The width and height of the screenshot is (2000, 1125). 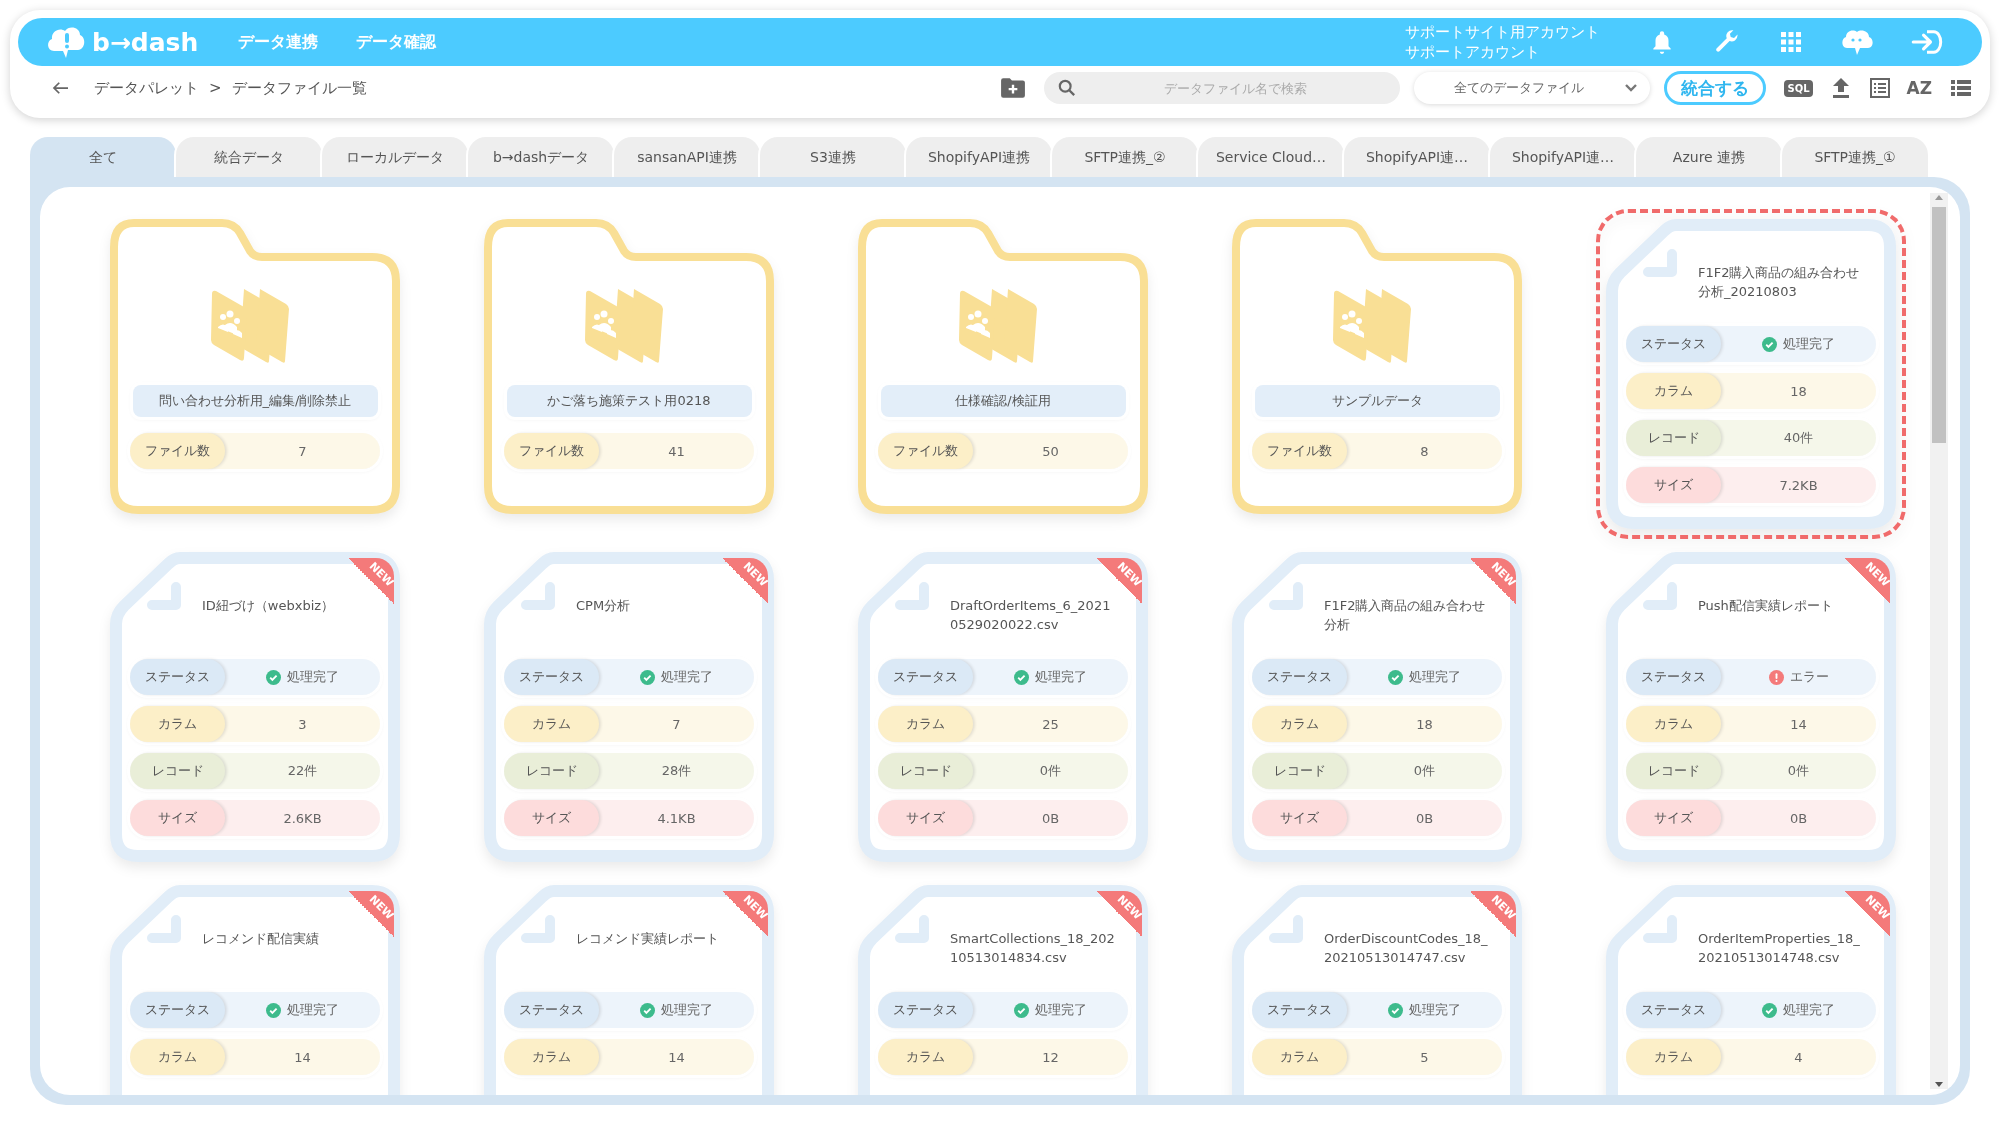 What do you see at coordinates (1798, 438) in the screenshot?
I see `stat-value: 40件` at bounding box center [1798, 438].